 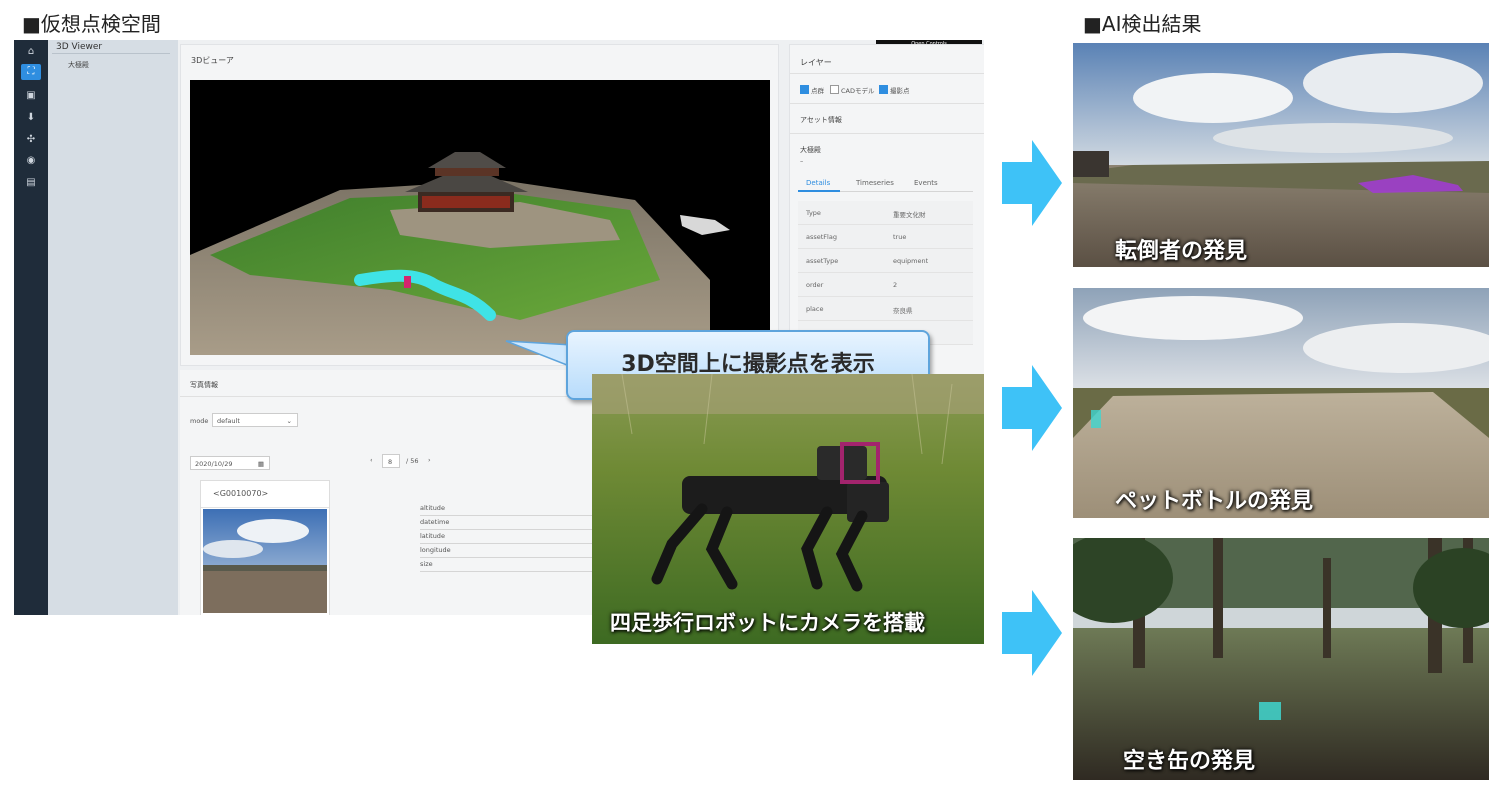 What do you see at coordinates (31, 118) in the screenshot?
I see `pin-icon: ⬇` at bounding box center [31, 118].